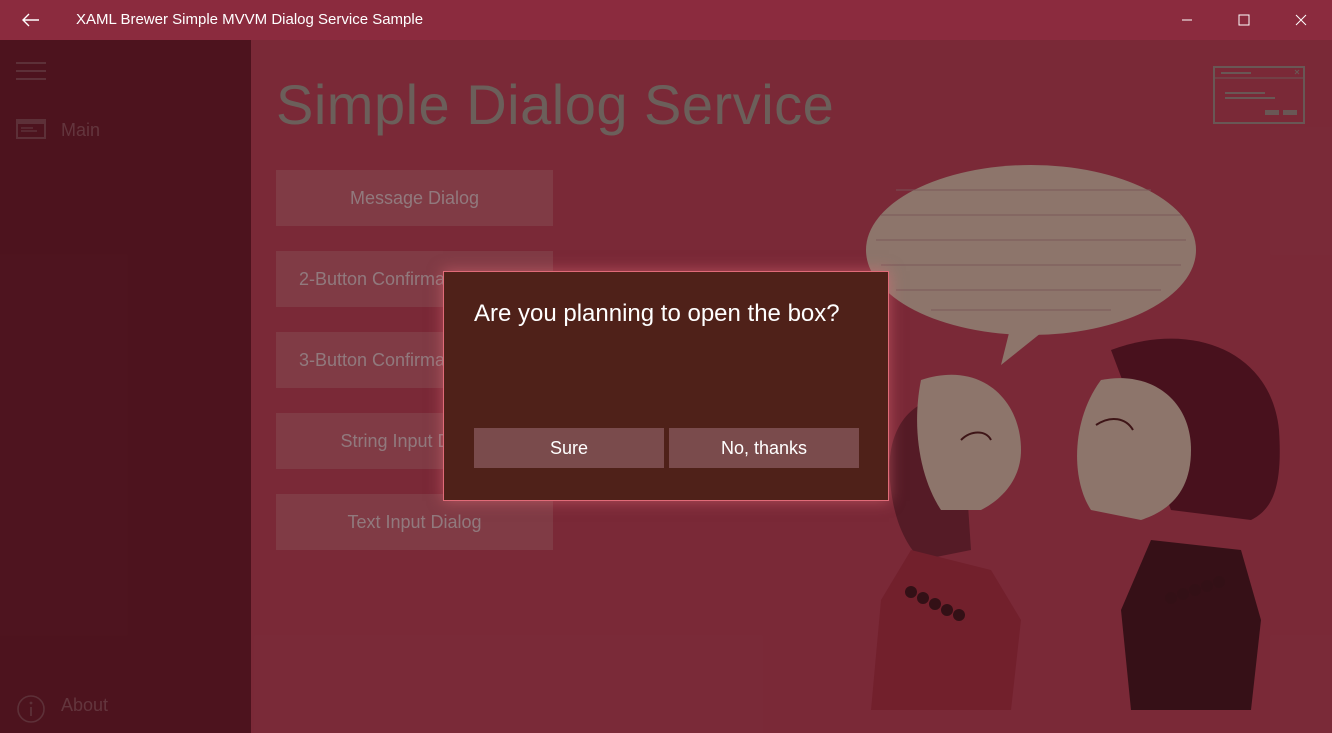 This screenshot has width=1332, height=733. Describe the element at coordinates (764, 448) in the screenshot. I see `no-thanks-button: No, thanks` at that location.